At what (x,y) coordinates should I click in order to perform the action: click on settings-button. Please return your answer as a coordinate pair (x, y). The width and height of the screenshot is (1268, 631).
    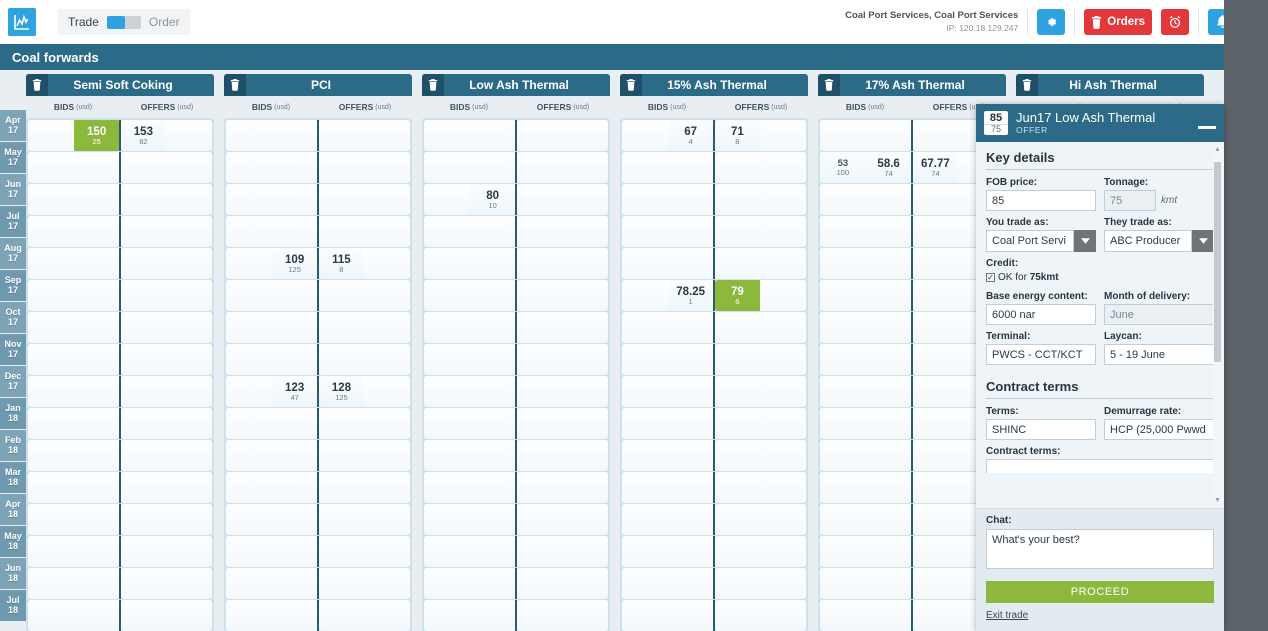
    Looking at the image, I should click on (1051, 22).